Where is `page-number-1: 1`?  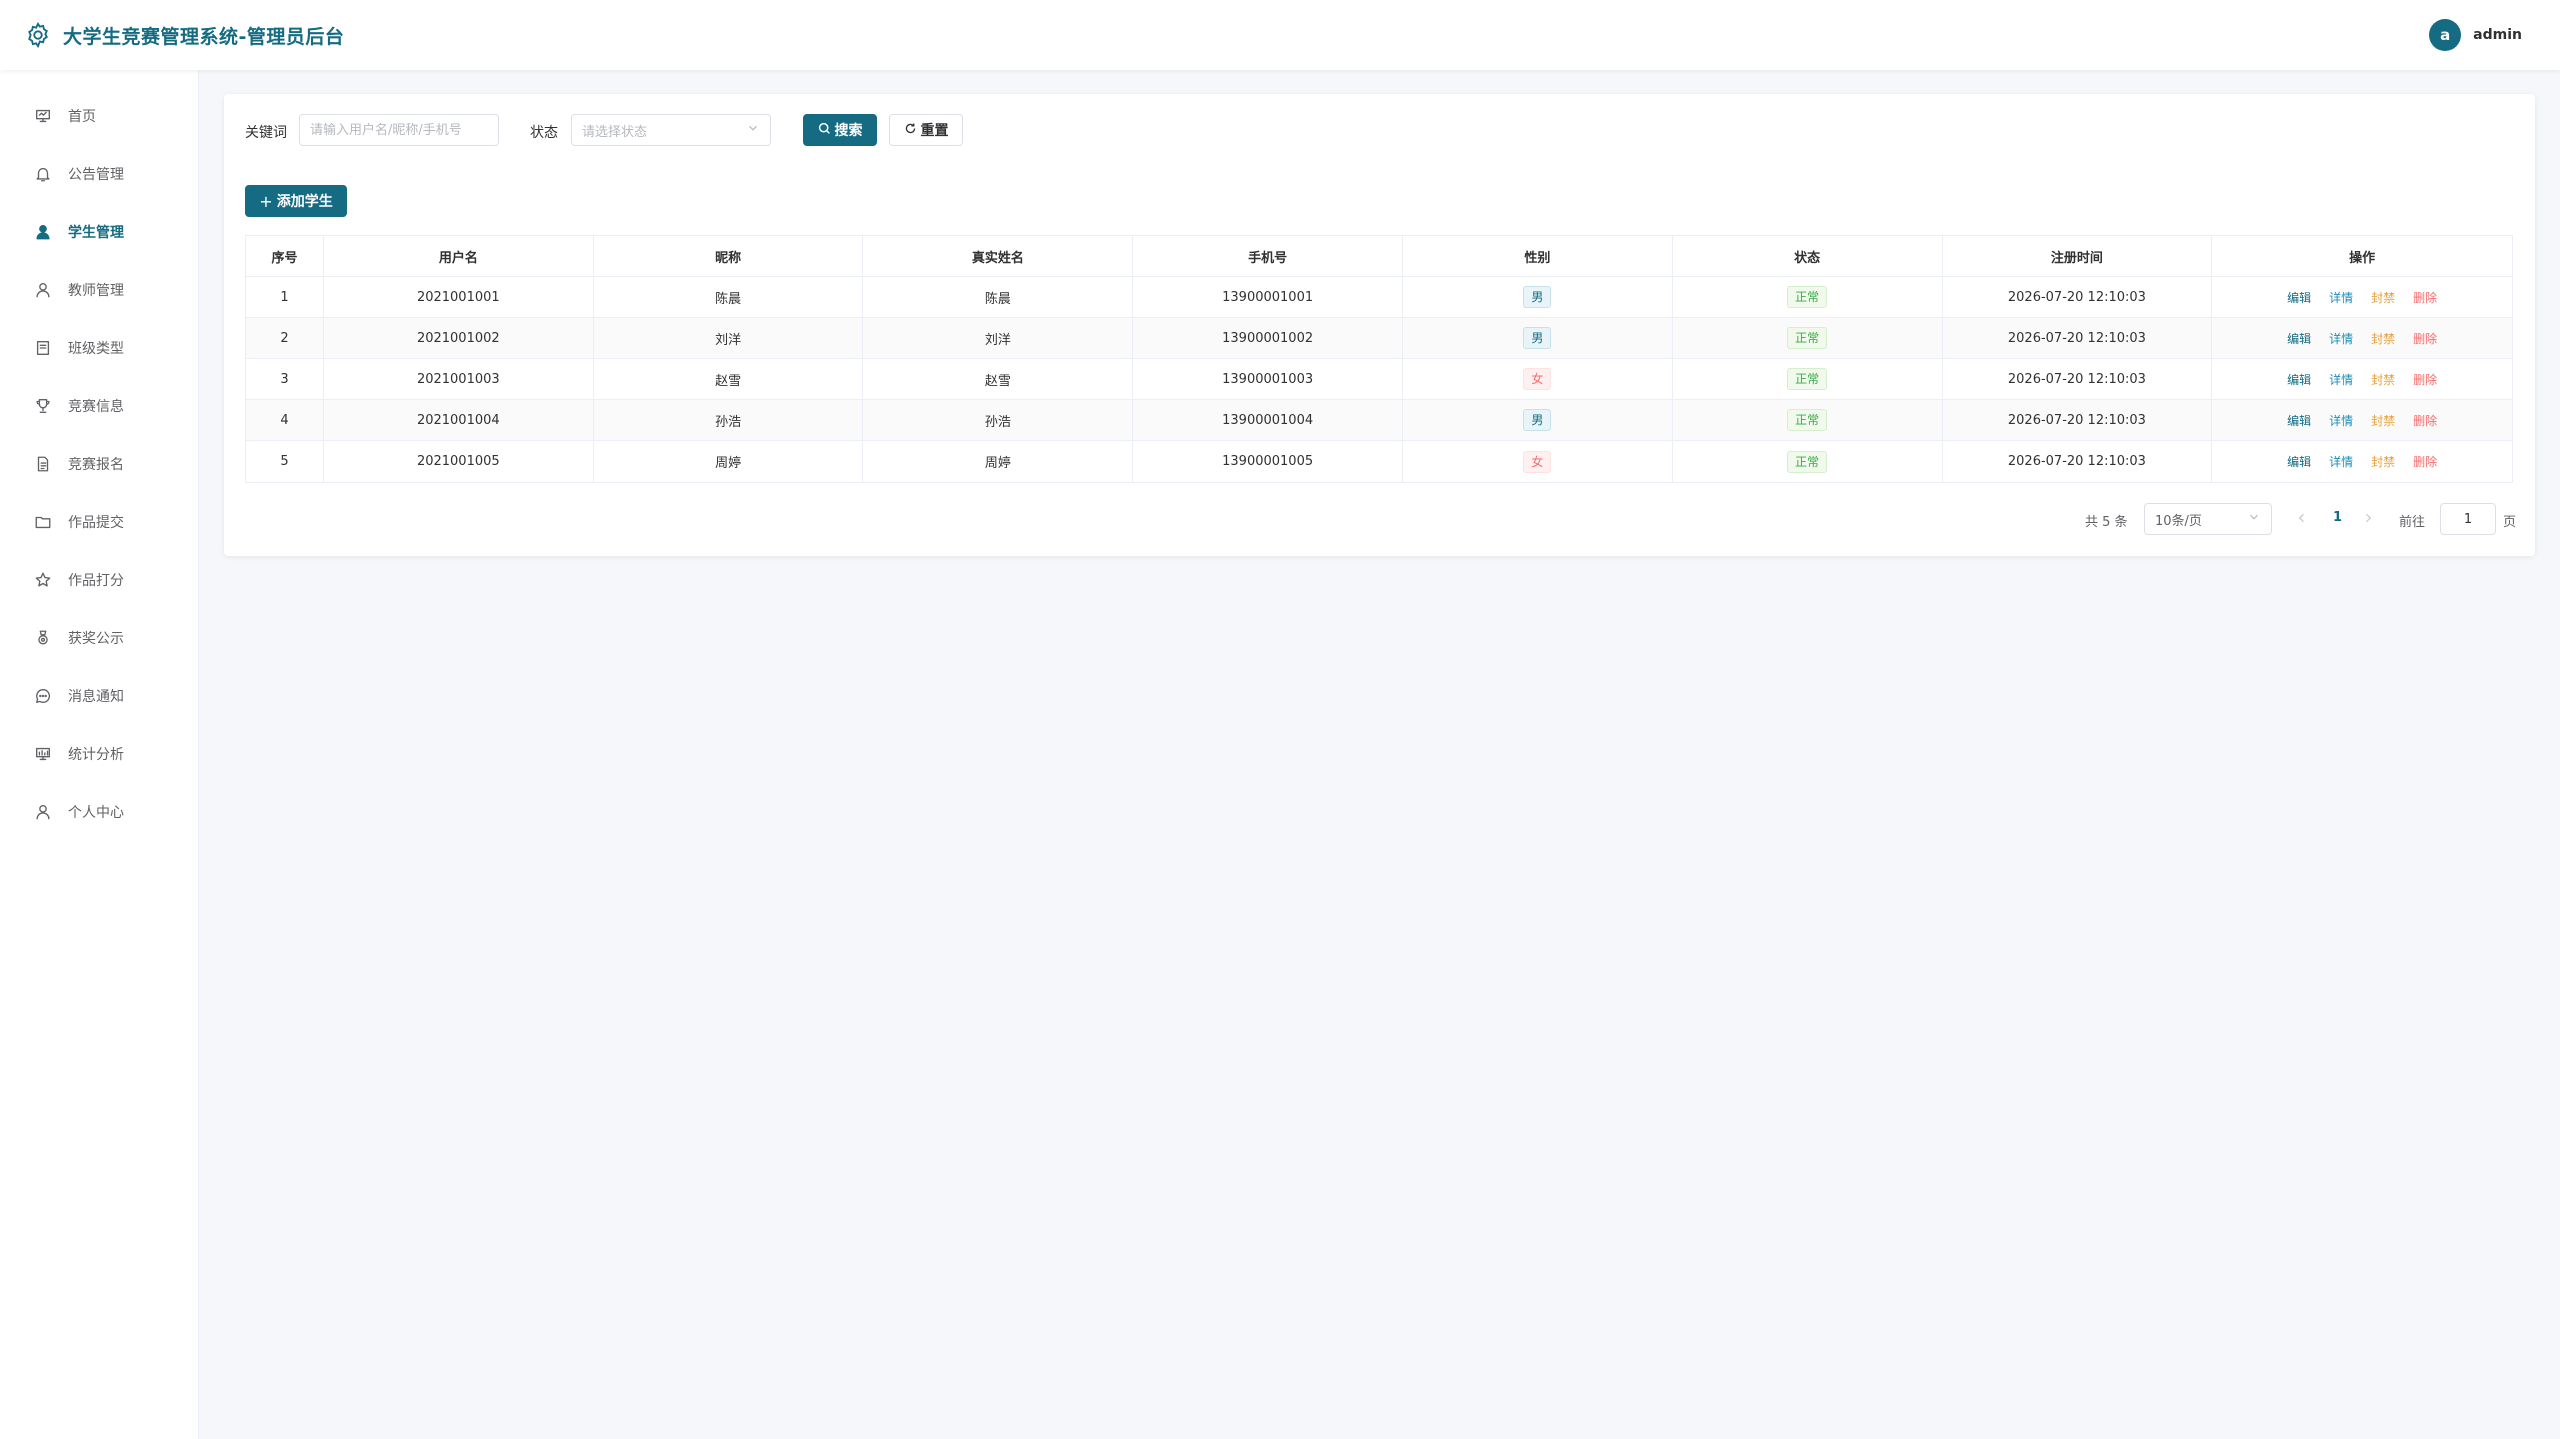
page-number-1: 1 is located at coordinates (2337, 517).